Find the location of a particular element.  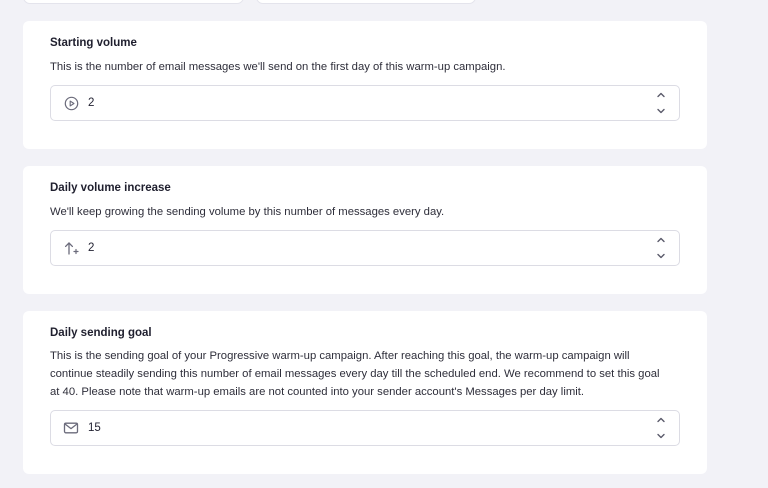

arrow-up-plus-icon is located at coordinates (71, 248).